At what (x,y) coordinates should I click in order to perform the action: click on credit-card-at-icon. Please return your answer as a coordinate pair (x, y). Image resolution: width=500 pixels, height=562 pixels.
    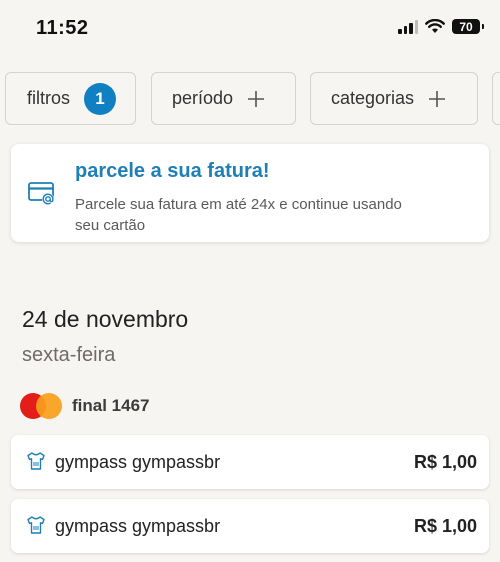
    Looking at the image, I should click on (41, 193).